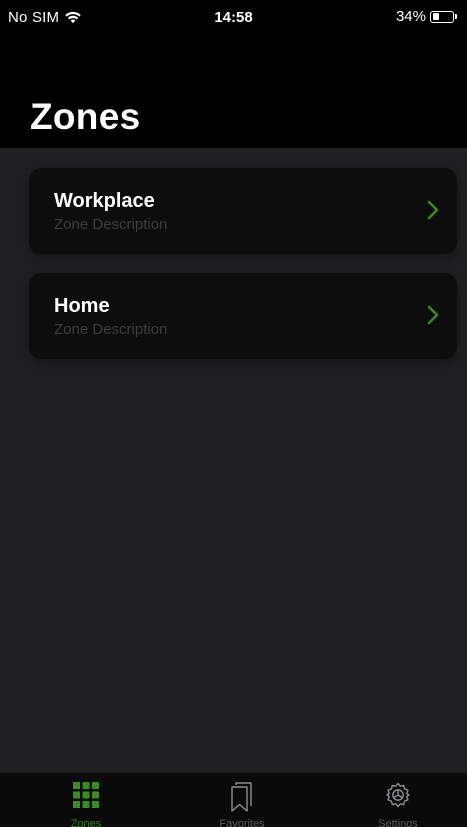 The height and width of the screenshot is (827, 467). I want to click on tab-label: Zones, so click(86, 822).